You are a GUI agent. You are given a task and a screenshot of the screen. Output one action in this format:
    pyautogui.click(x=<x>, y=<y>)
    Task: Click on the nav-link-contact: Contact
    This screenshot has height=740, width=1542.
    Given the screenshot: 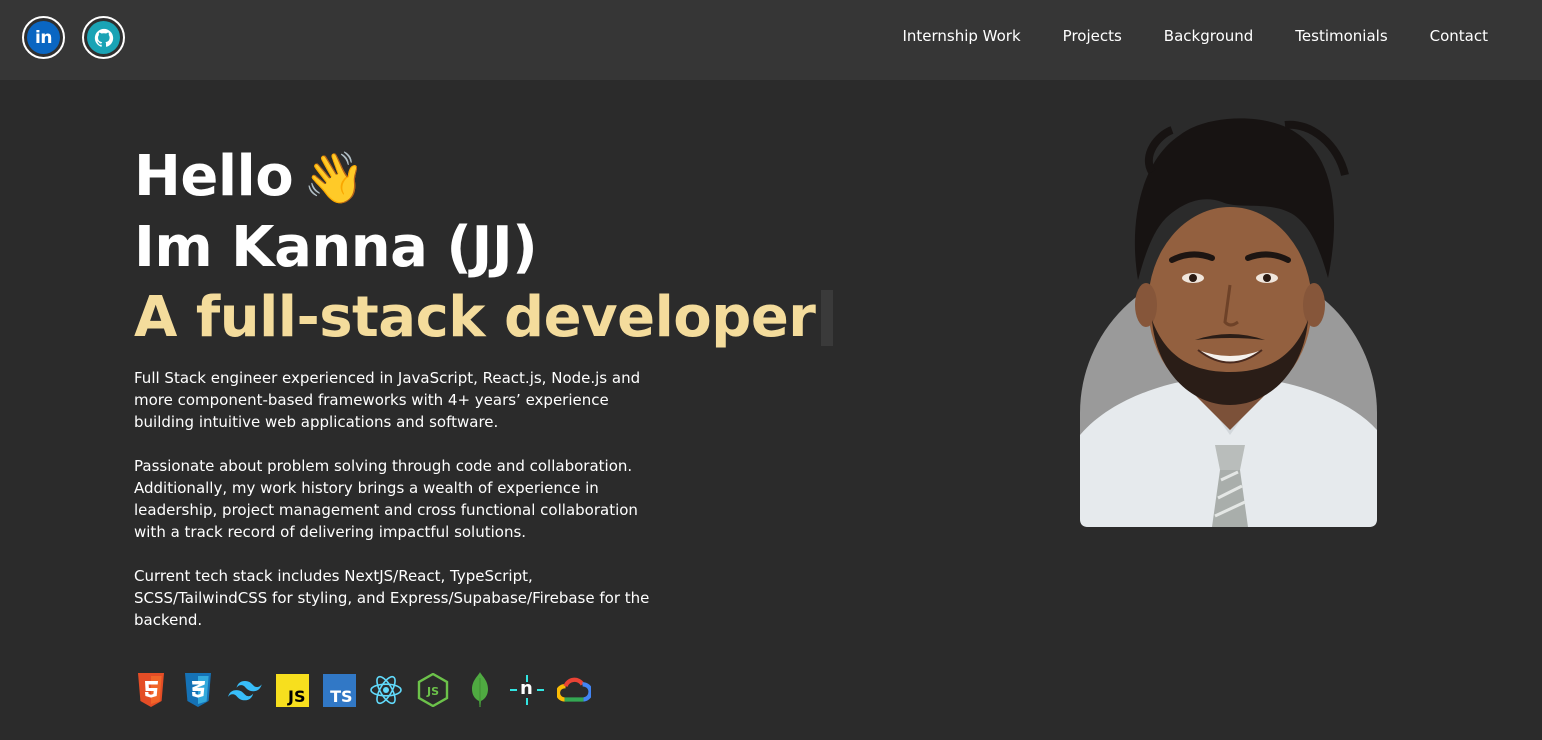 What is the action you would take?
    pyautogui.click(x=1459, y=36)
    